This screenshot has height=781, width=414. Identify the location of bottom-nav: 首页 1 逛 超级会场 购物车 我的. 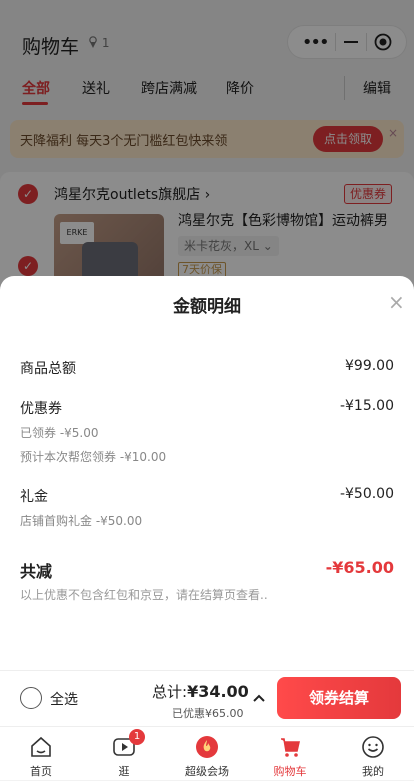
(207, 753).